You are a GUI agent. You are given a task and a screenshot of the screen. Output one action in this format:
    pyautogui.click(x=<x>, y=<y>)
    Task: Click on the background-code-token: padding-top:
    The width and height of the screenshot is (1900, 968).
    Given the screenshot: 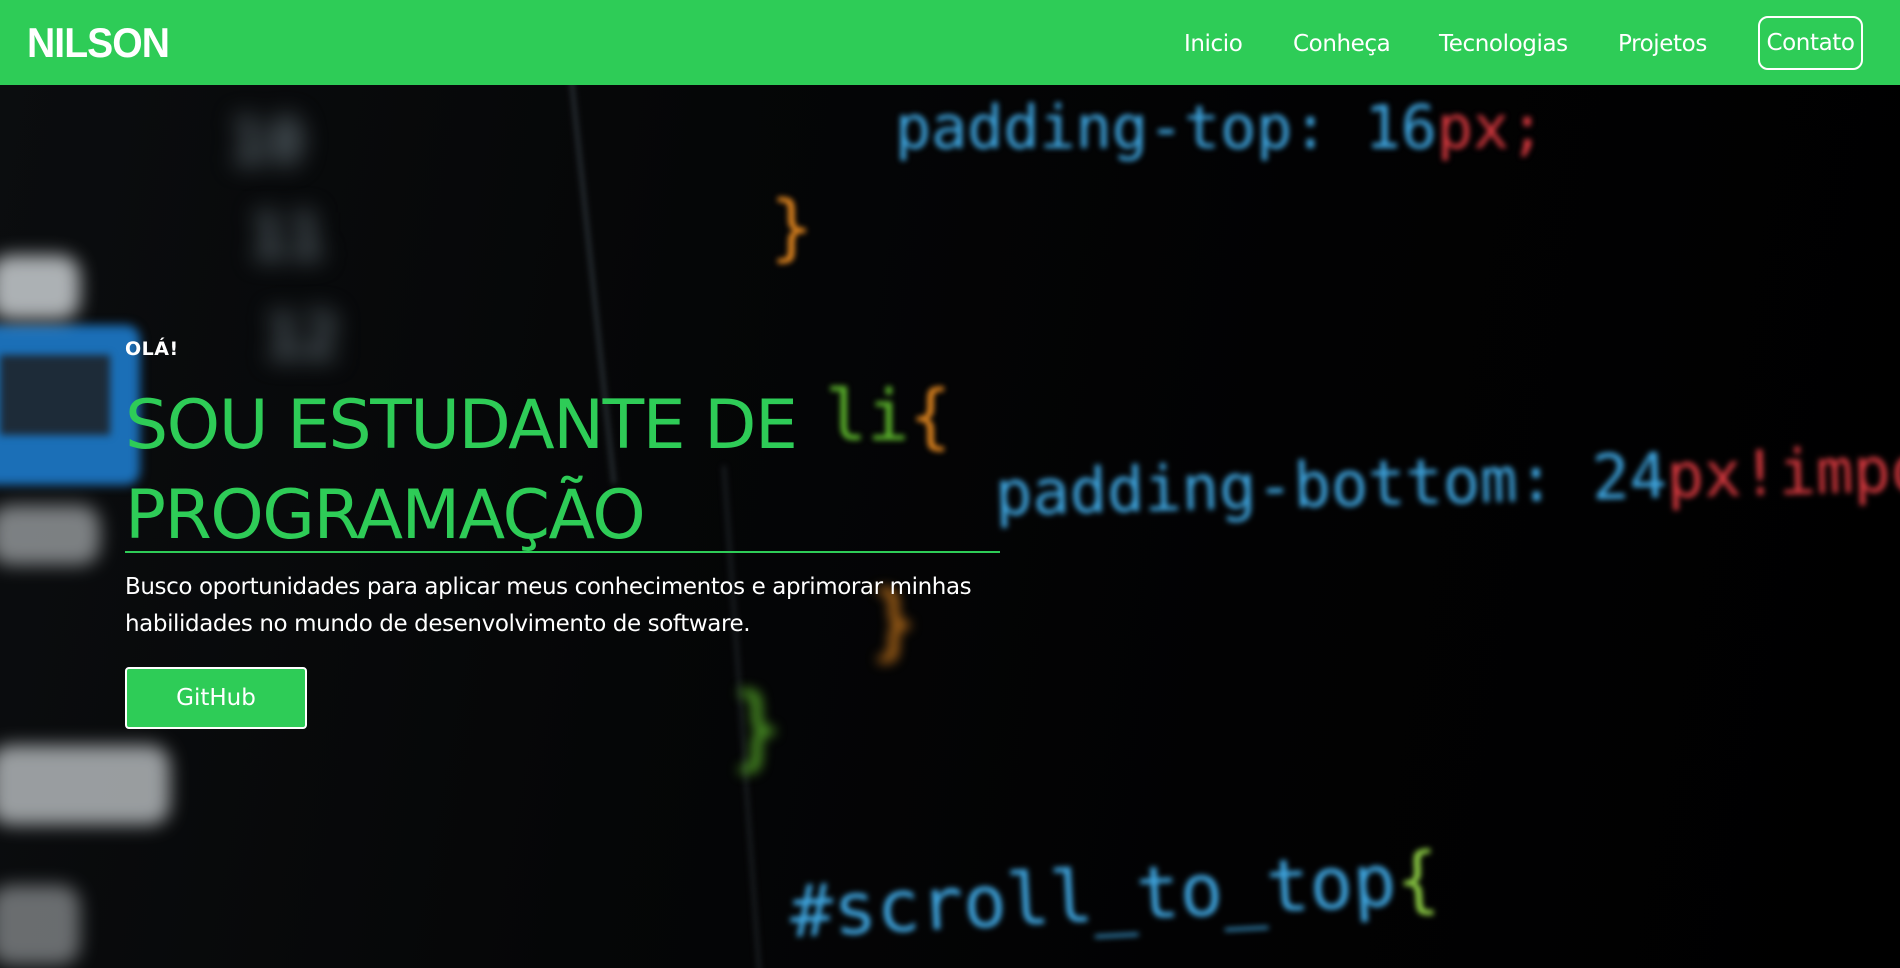 What is the action you would take?
    pyautogui.click(x=1112, y=128)
    